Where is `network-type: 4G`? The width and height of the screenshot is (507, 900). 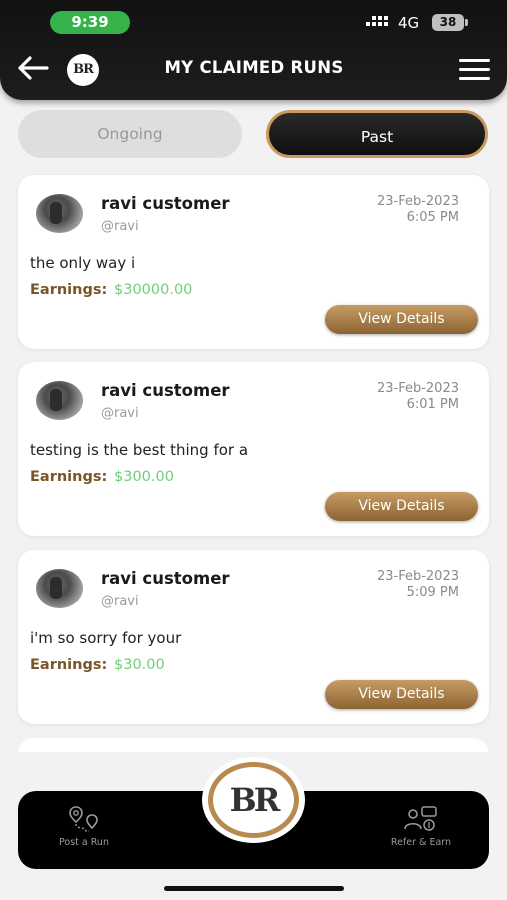
network-type: 4G is located at coordinates (409, 23).